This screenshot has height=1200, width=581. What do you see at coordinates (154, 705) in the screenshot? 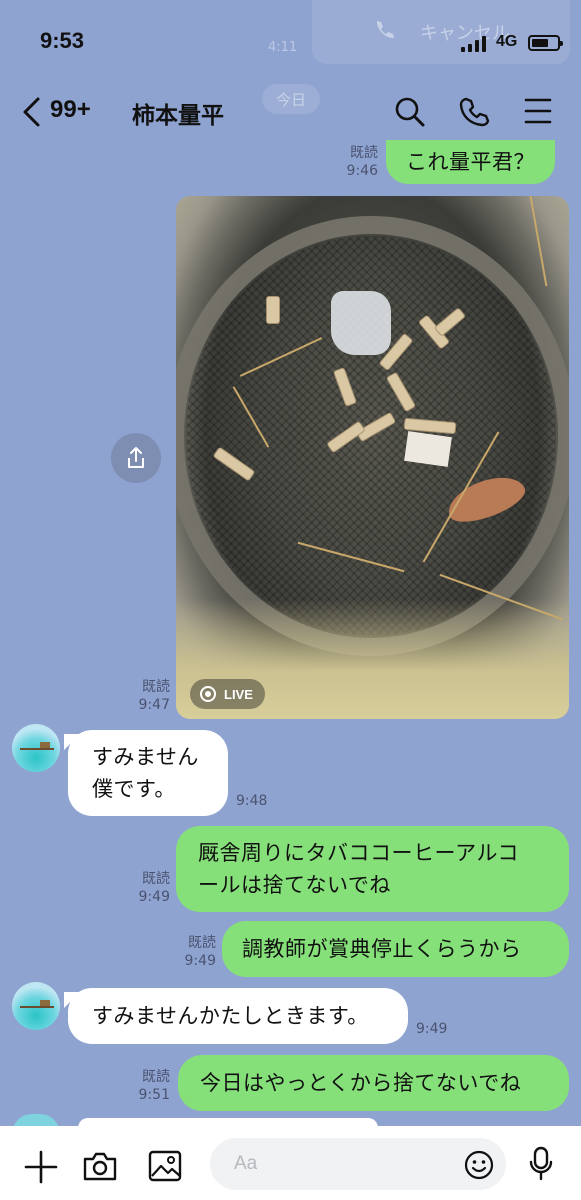
I see `message-time: 9:47` at bounding box center [154, 705].